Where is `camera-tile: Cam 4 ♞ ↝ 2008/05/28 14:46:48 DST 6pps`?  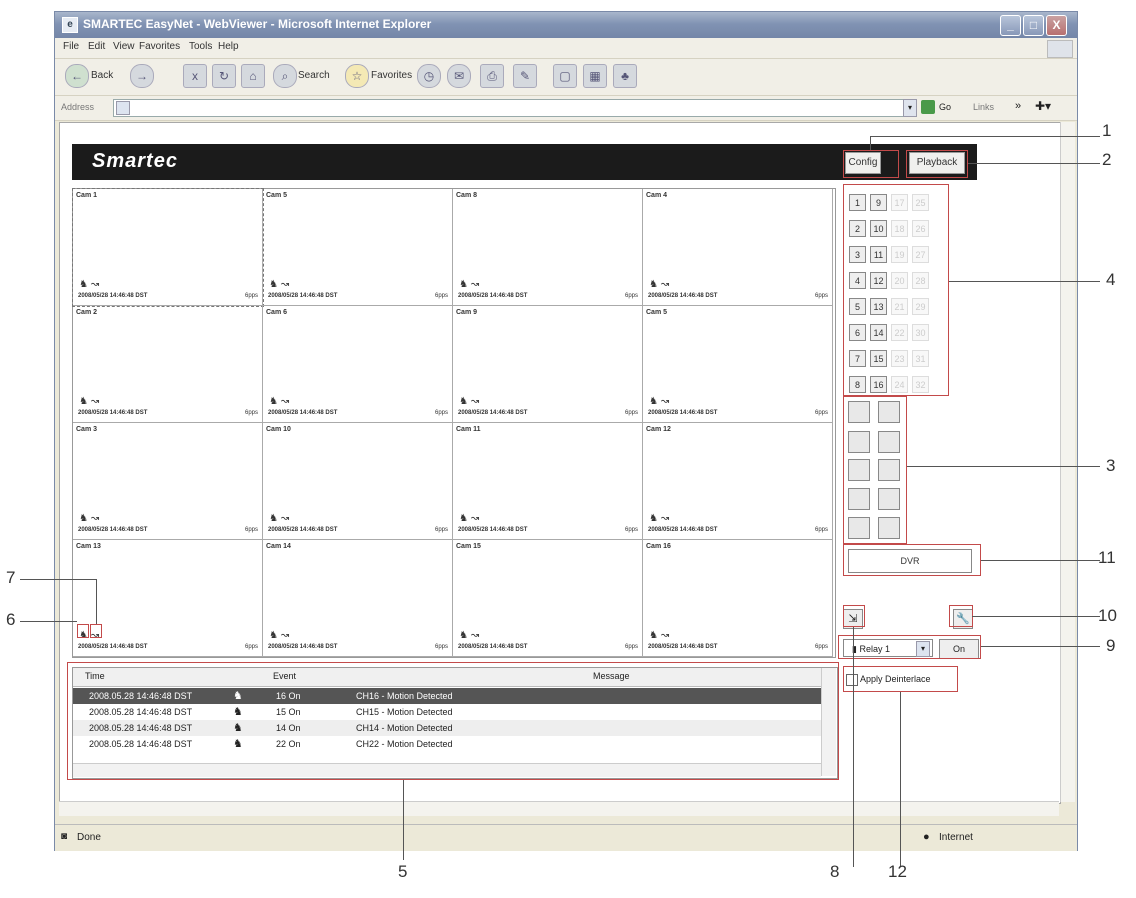 camera-tile: Cam 4 ♞ ↝ 2008/05/28 14:46:48 DST 6pps is located at coordinates (738, 247).